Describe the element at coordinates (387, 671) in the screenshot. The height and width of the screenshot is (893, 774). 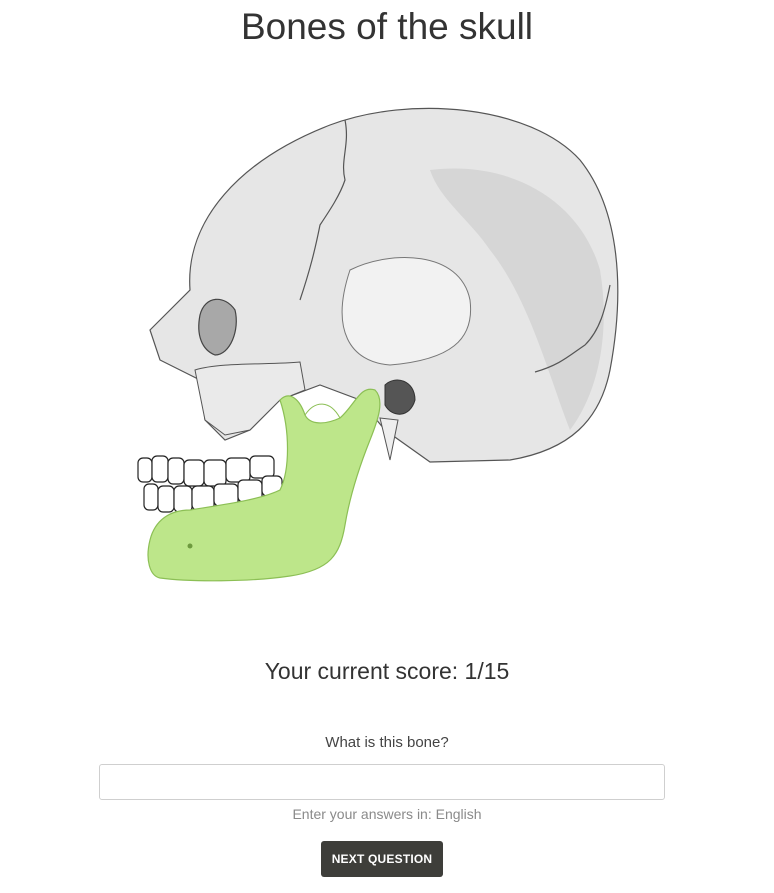
I see `current-score: Your current score: 1/15` at that location.